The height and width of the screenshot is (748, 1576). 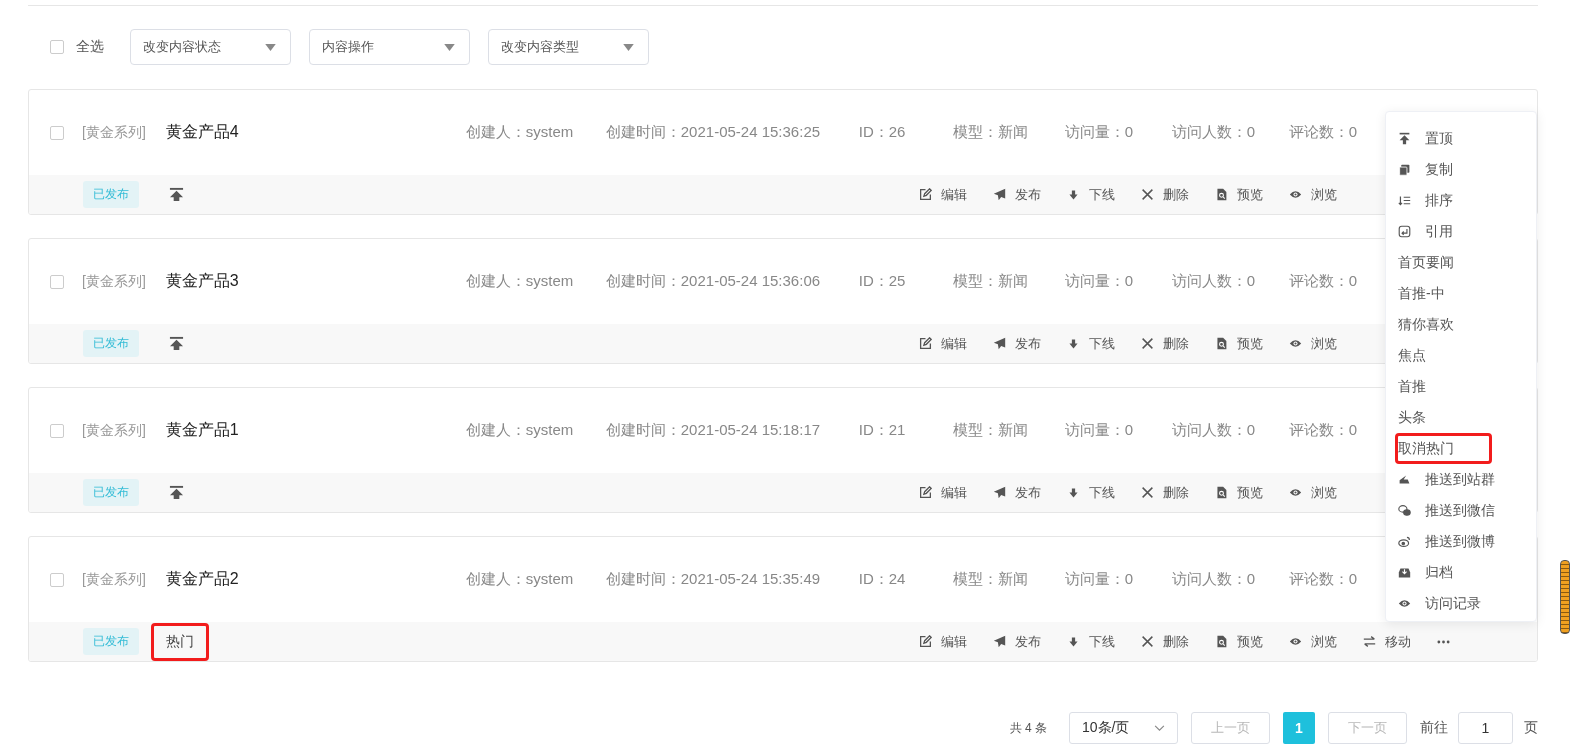 What do you see at coordinates (1387, 641) in the screenshot?
I see `action-link: 移动` at bounding box center [1387, 641].